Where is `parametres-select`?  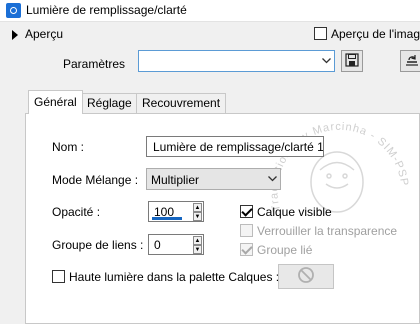
parametres-select is located at coordinates (236, 61).